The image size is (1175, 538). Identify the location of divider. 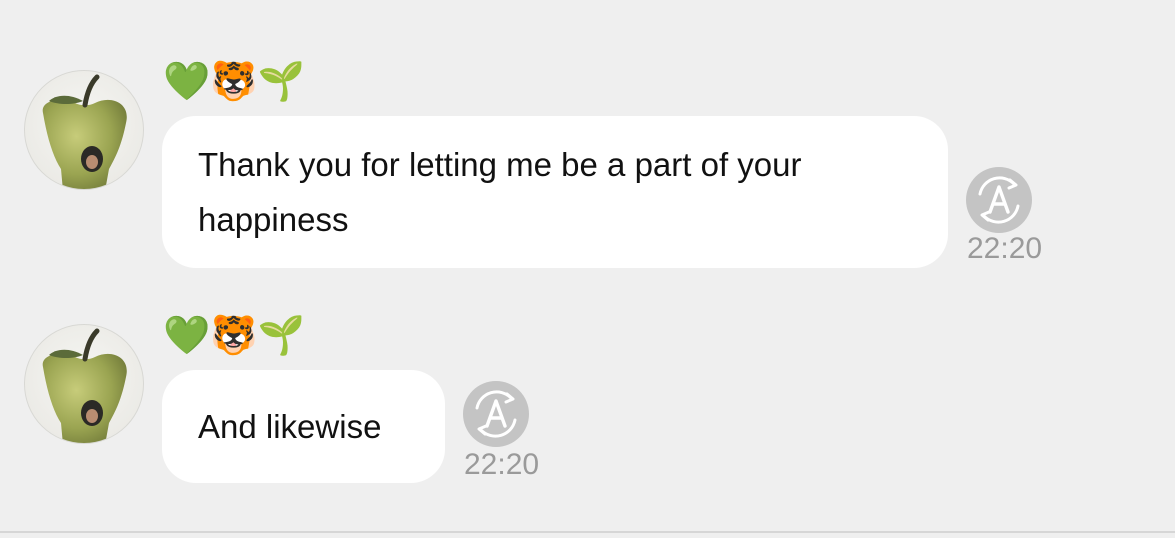
(587, 532).